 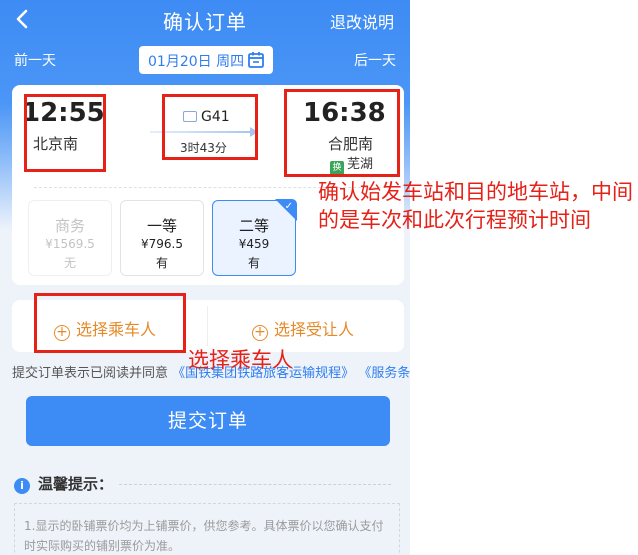 What do you see at coordinates (162, 244) in the screenshot?
I see `seat-price: ¥796.5` at bounding box center [162, 244].